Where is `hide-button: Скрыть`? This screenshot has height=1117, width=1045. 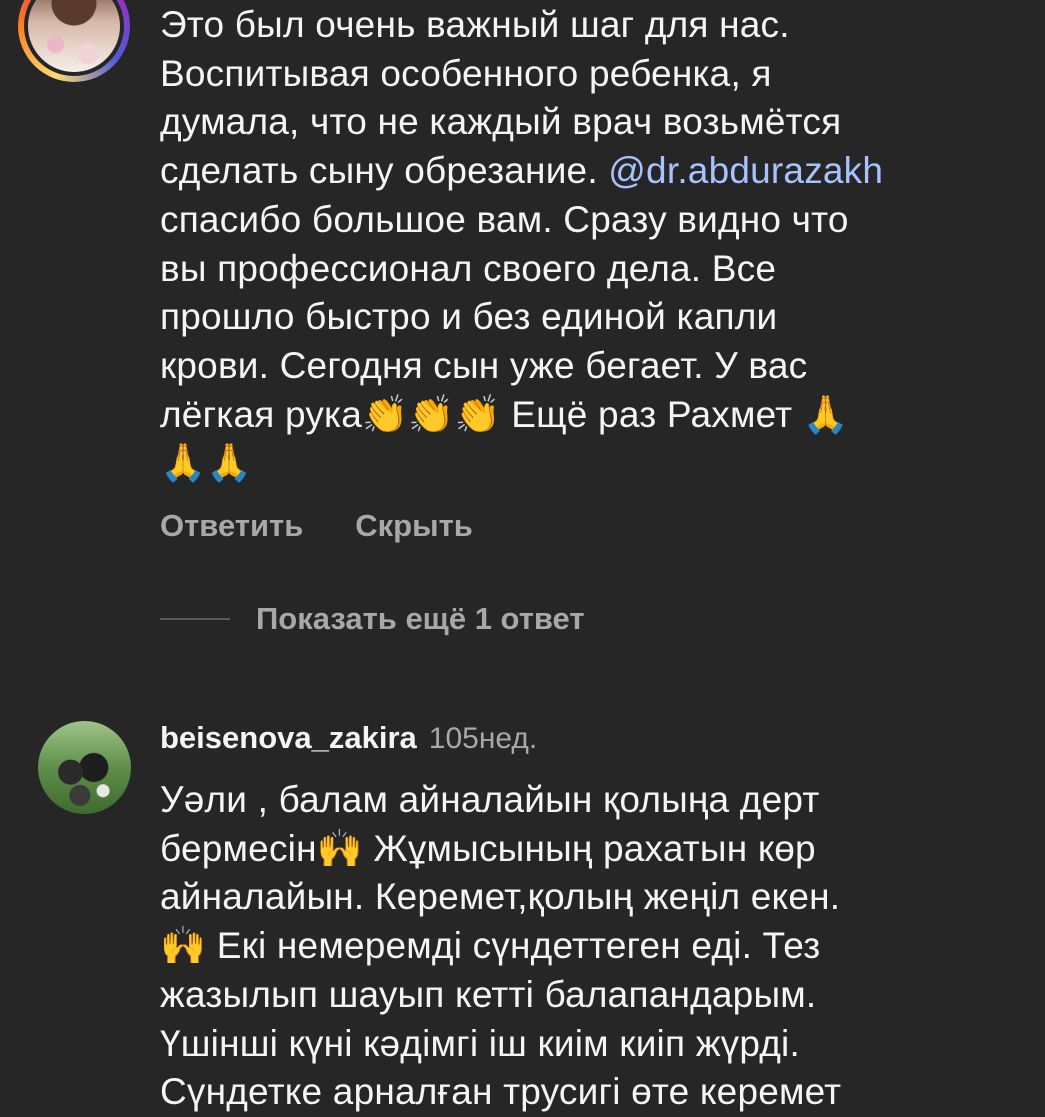 hide-button: Скрыть is located at coordinates (414, 526).